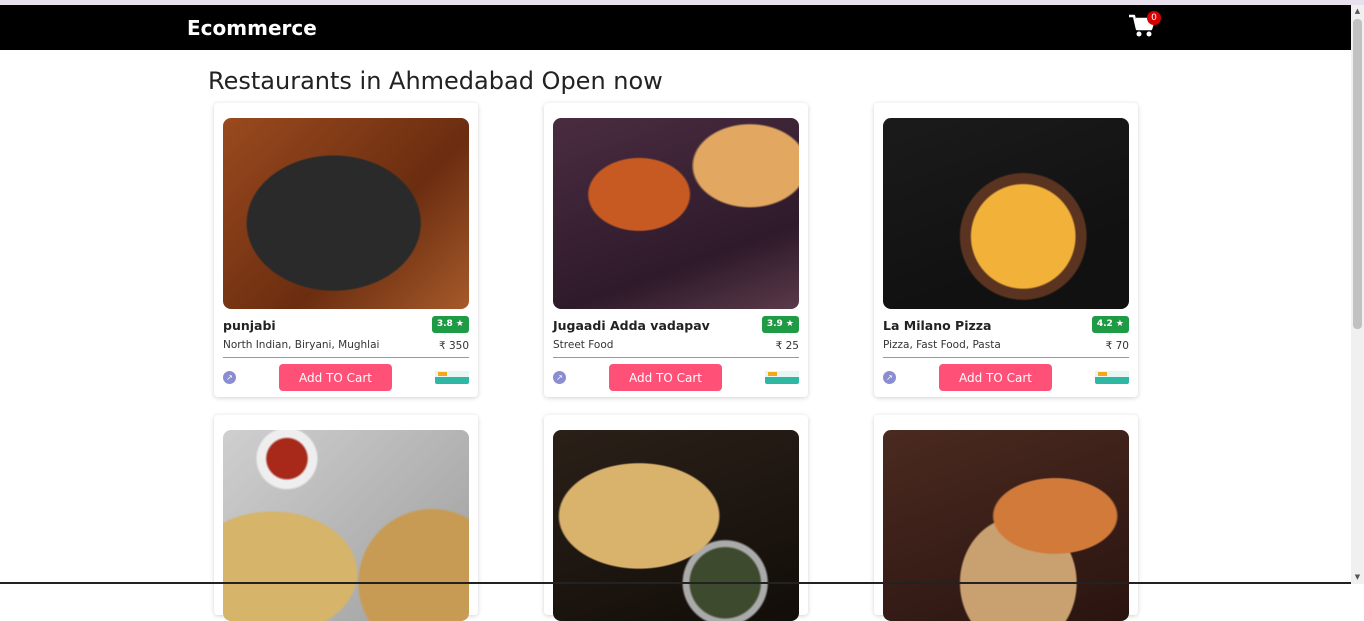 Image resolution: width=1364 pixels, height=621 pixels. What do you see at coordinates (787, 346) in the screenshot?
I see `price-text: ₹ 25` at bounding box center [787, 346].